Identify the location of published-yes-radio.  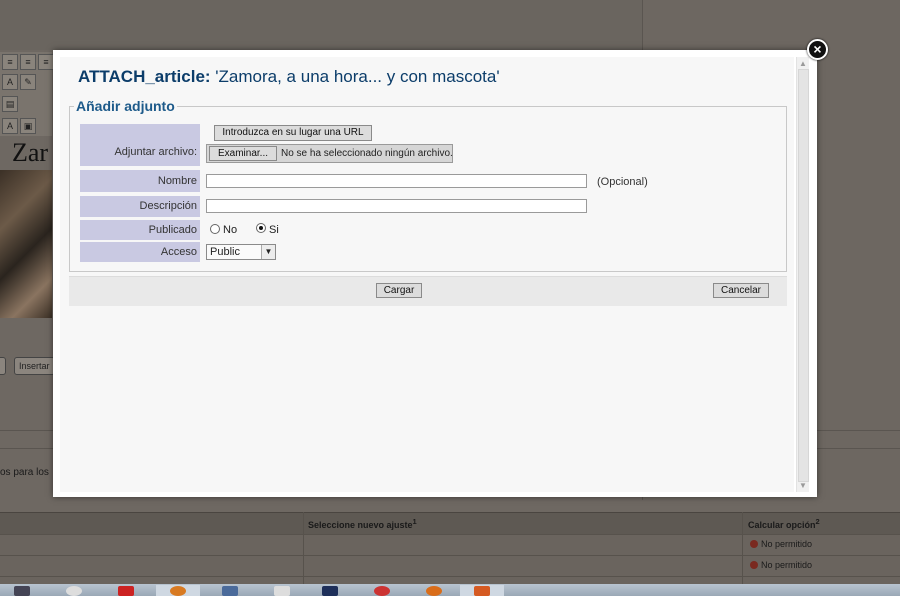
(261, 228).